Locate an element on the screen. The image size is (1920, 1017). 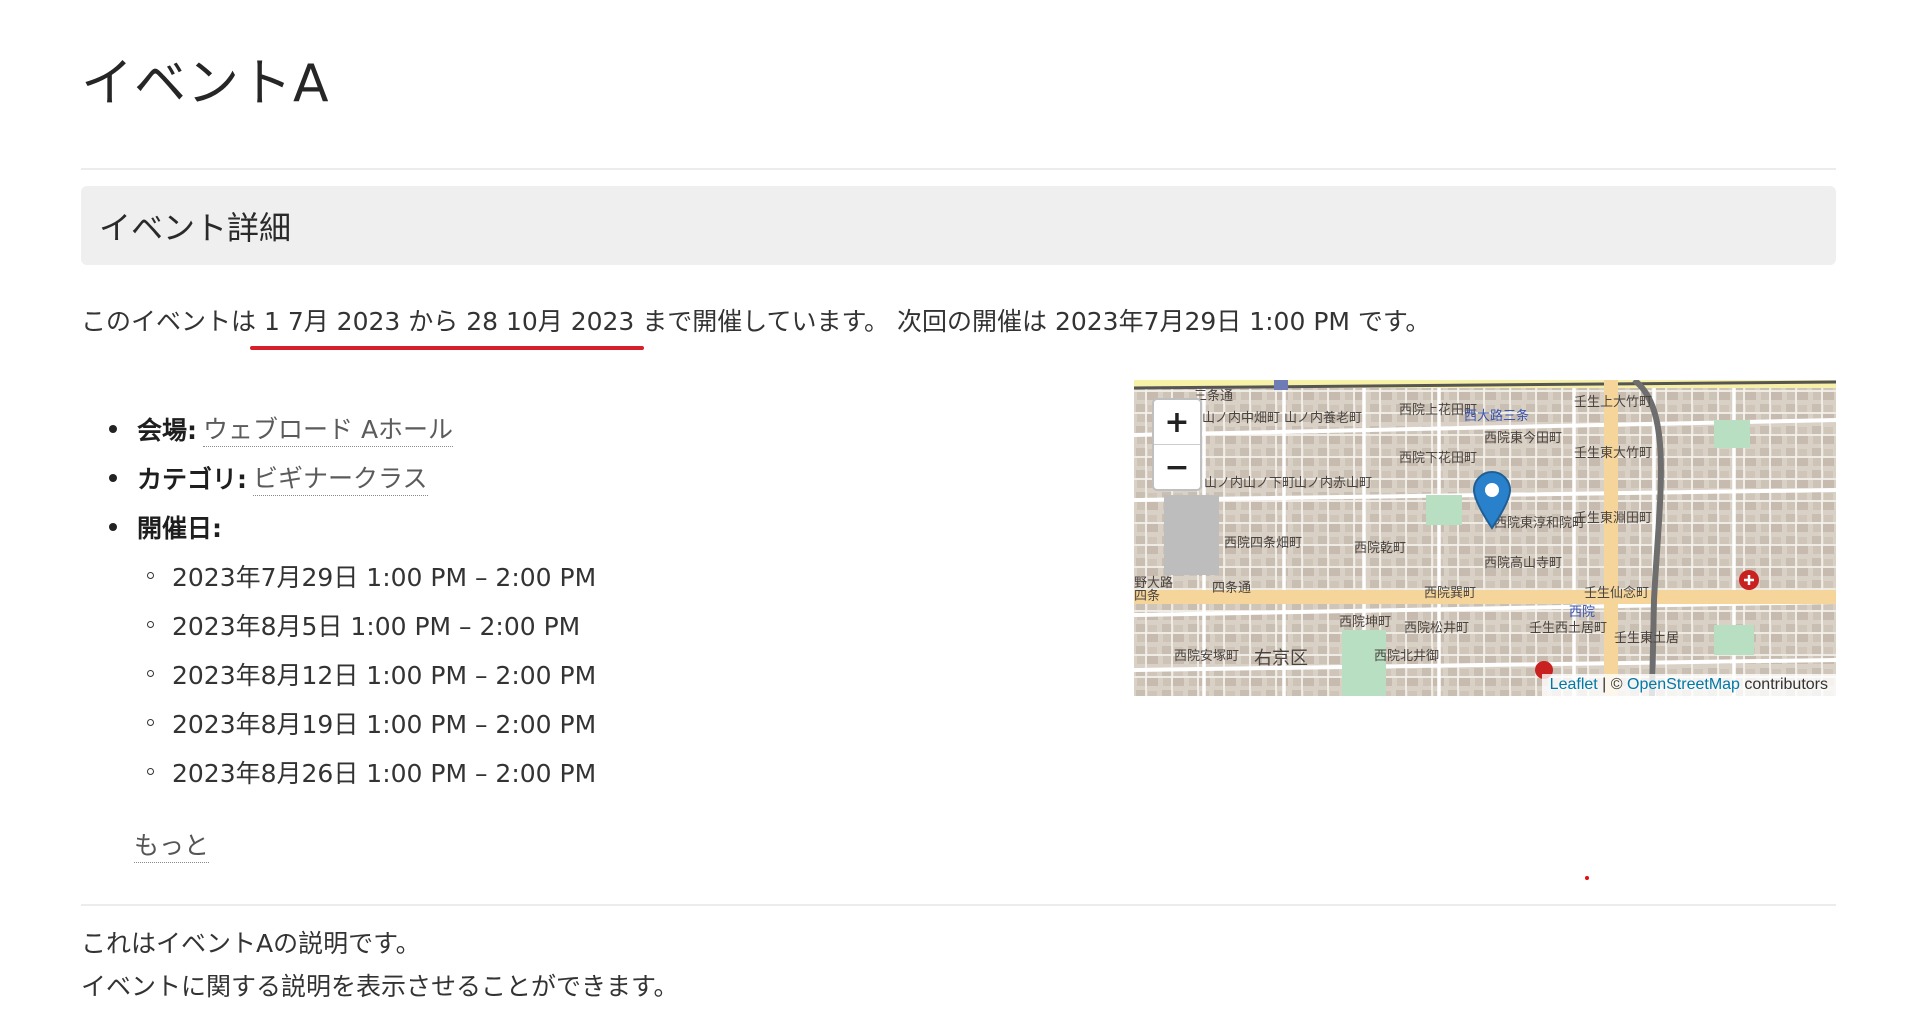
map-label: 西大路三条 is located at coordinates (1496, 416).